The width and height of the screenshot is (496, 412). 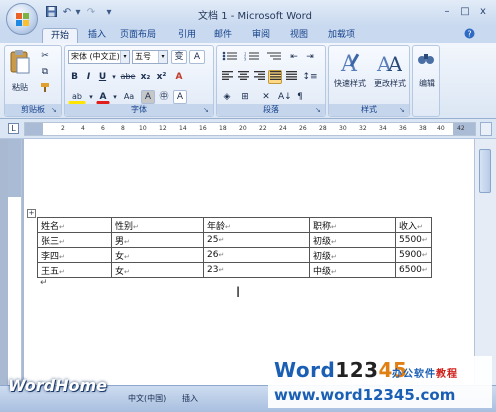 I want to click on clipboard-launcher-icon: ↘, so click(x=55, y=110).